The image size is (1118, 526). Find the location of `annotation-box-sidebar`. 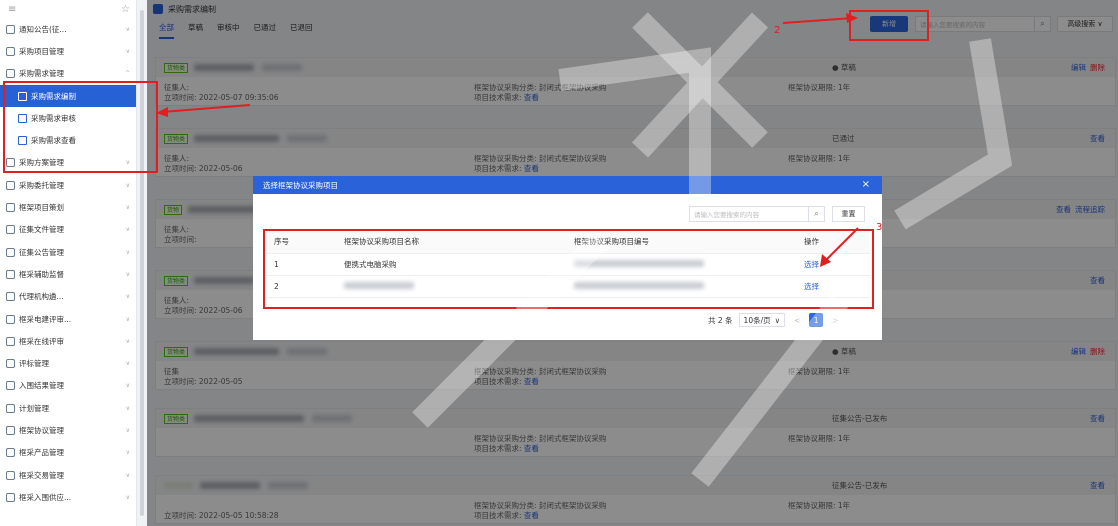

annotation-box-sidebar is located at coordinates (80, 127).